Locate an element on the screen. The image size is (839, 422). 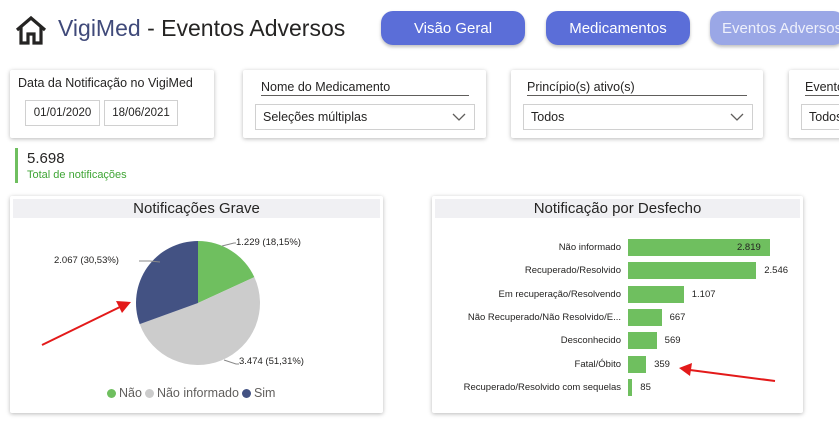
arrow-annotation-pie is located at coordinates (86, 323).